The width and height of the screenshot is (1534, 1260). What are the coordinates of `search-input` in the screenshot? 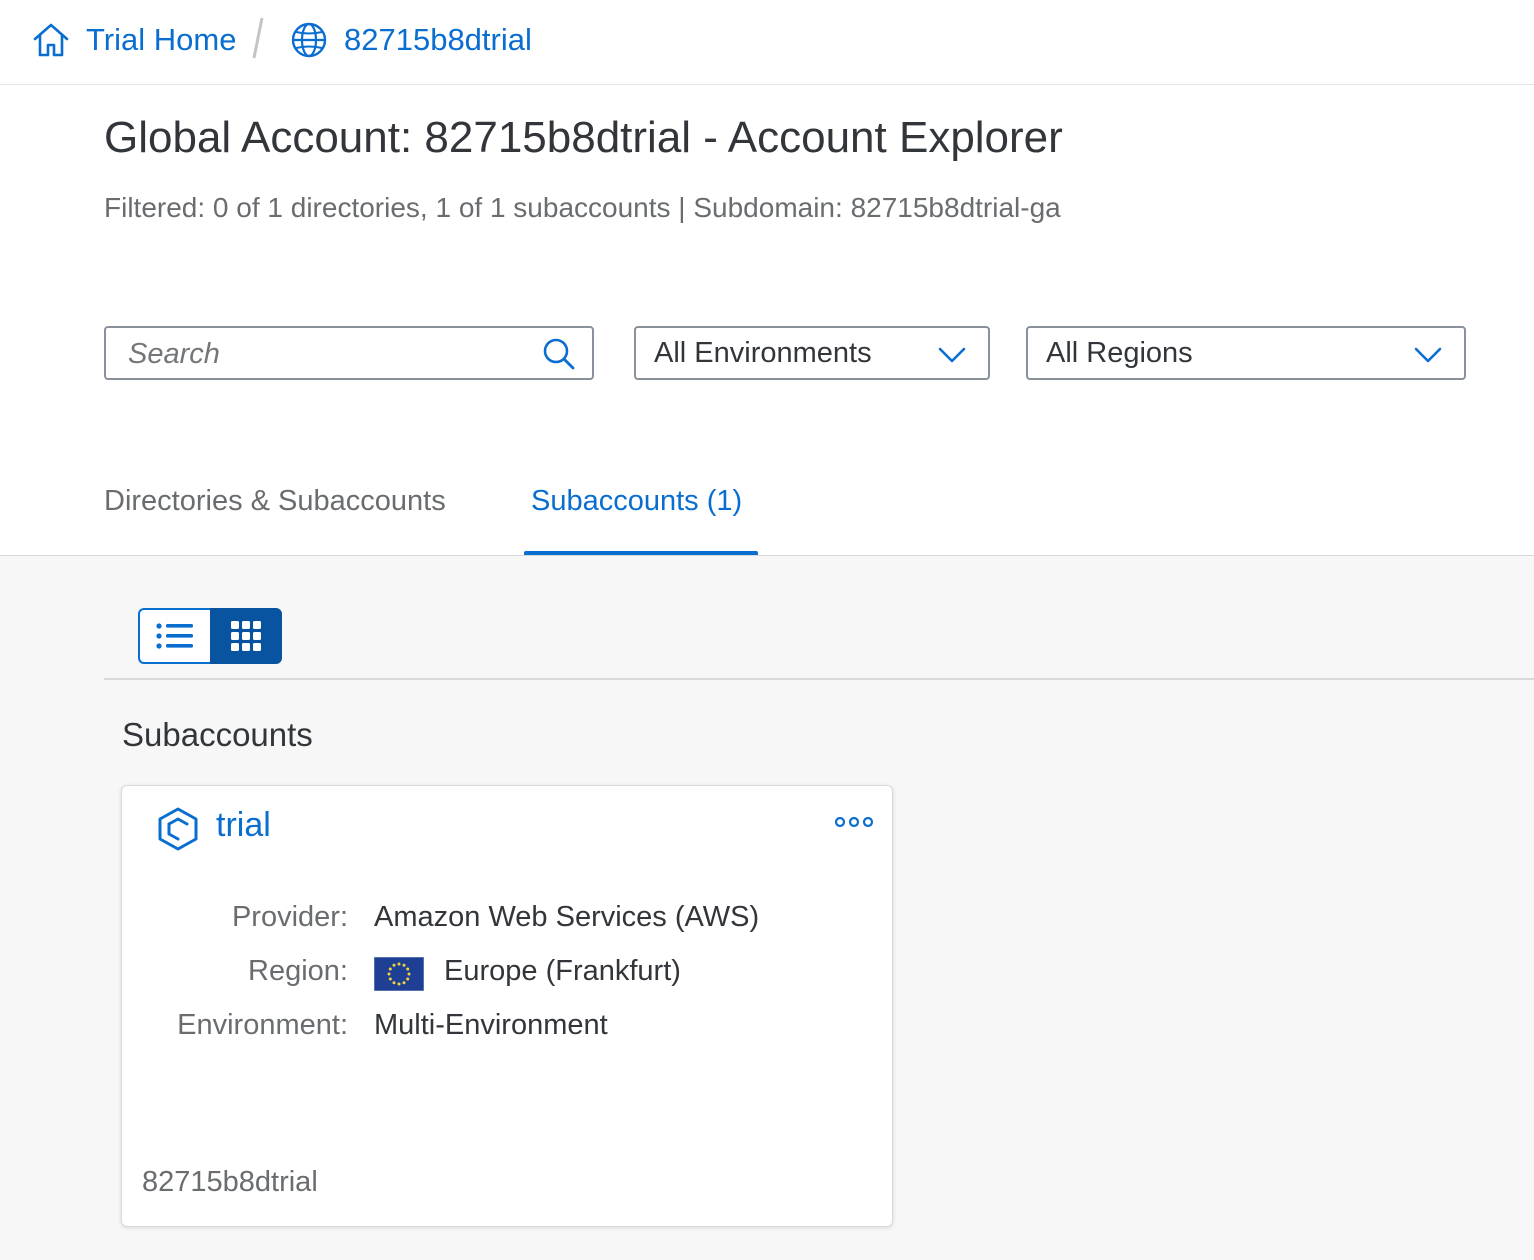 It's located at (328, 354).